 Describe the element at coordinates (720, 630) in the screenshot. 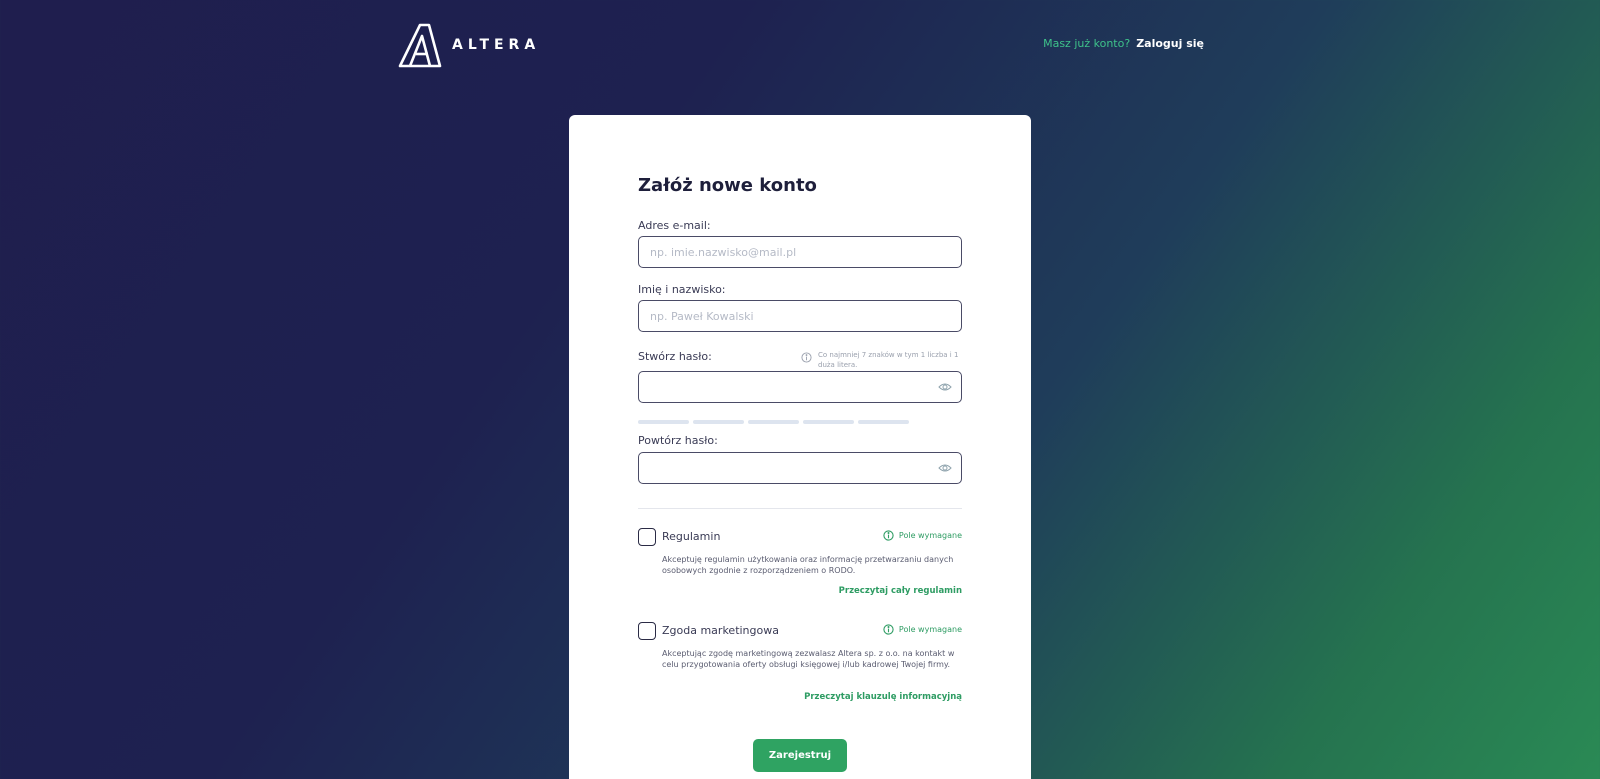

I see `marketing-title: Zgoda marketingowa` at that location.